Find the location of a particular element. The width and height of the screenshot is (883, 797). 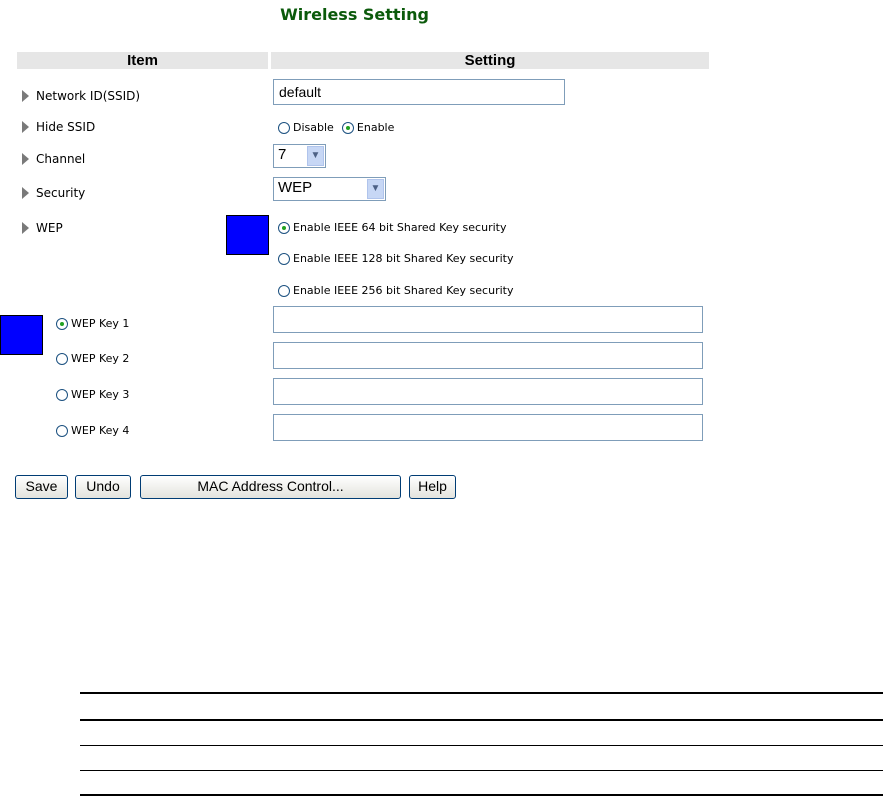

wep-option-128: Enable IEEE 128 bit Shared Key security is located at coordinates (395, 258).